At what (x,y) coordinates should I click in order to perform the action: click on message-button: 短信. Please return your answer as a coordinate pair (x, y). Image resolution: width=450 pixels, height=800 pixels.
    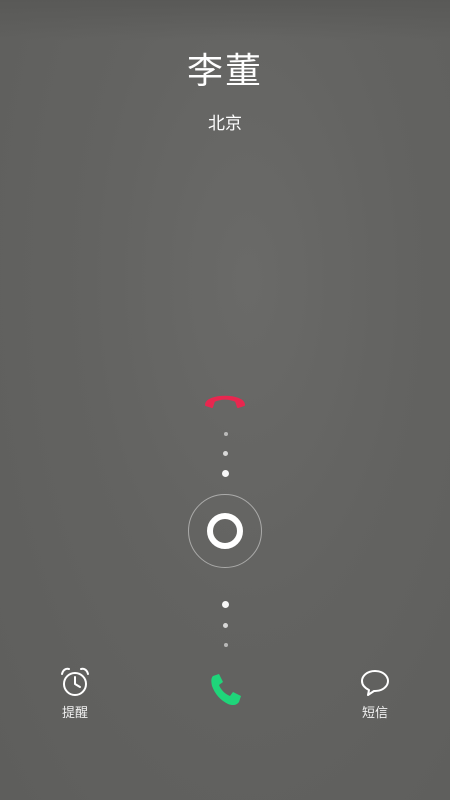
    Looking at the image, I should click on (375, 693).